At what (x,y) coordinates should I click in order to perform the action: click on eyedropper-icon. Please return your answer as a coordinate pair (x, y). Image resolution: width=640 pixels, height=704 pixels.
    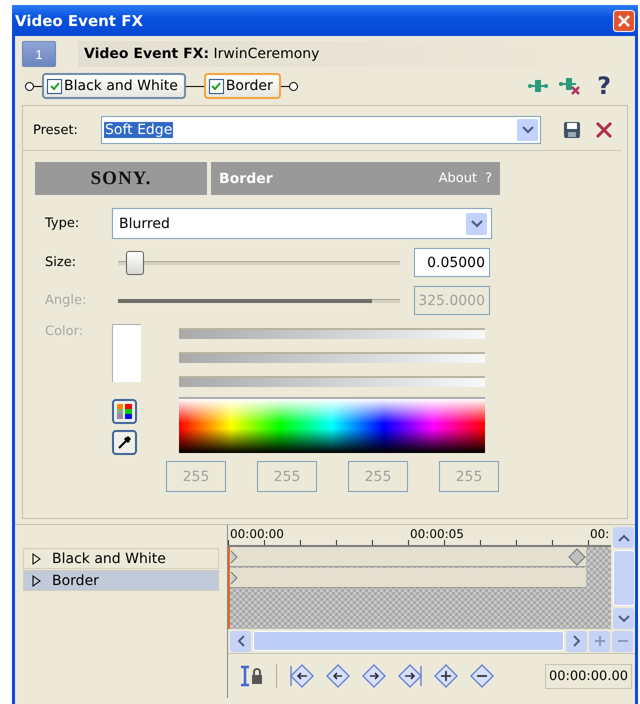
    Looking at the image, I should click on (124, 442).